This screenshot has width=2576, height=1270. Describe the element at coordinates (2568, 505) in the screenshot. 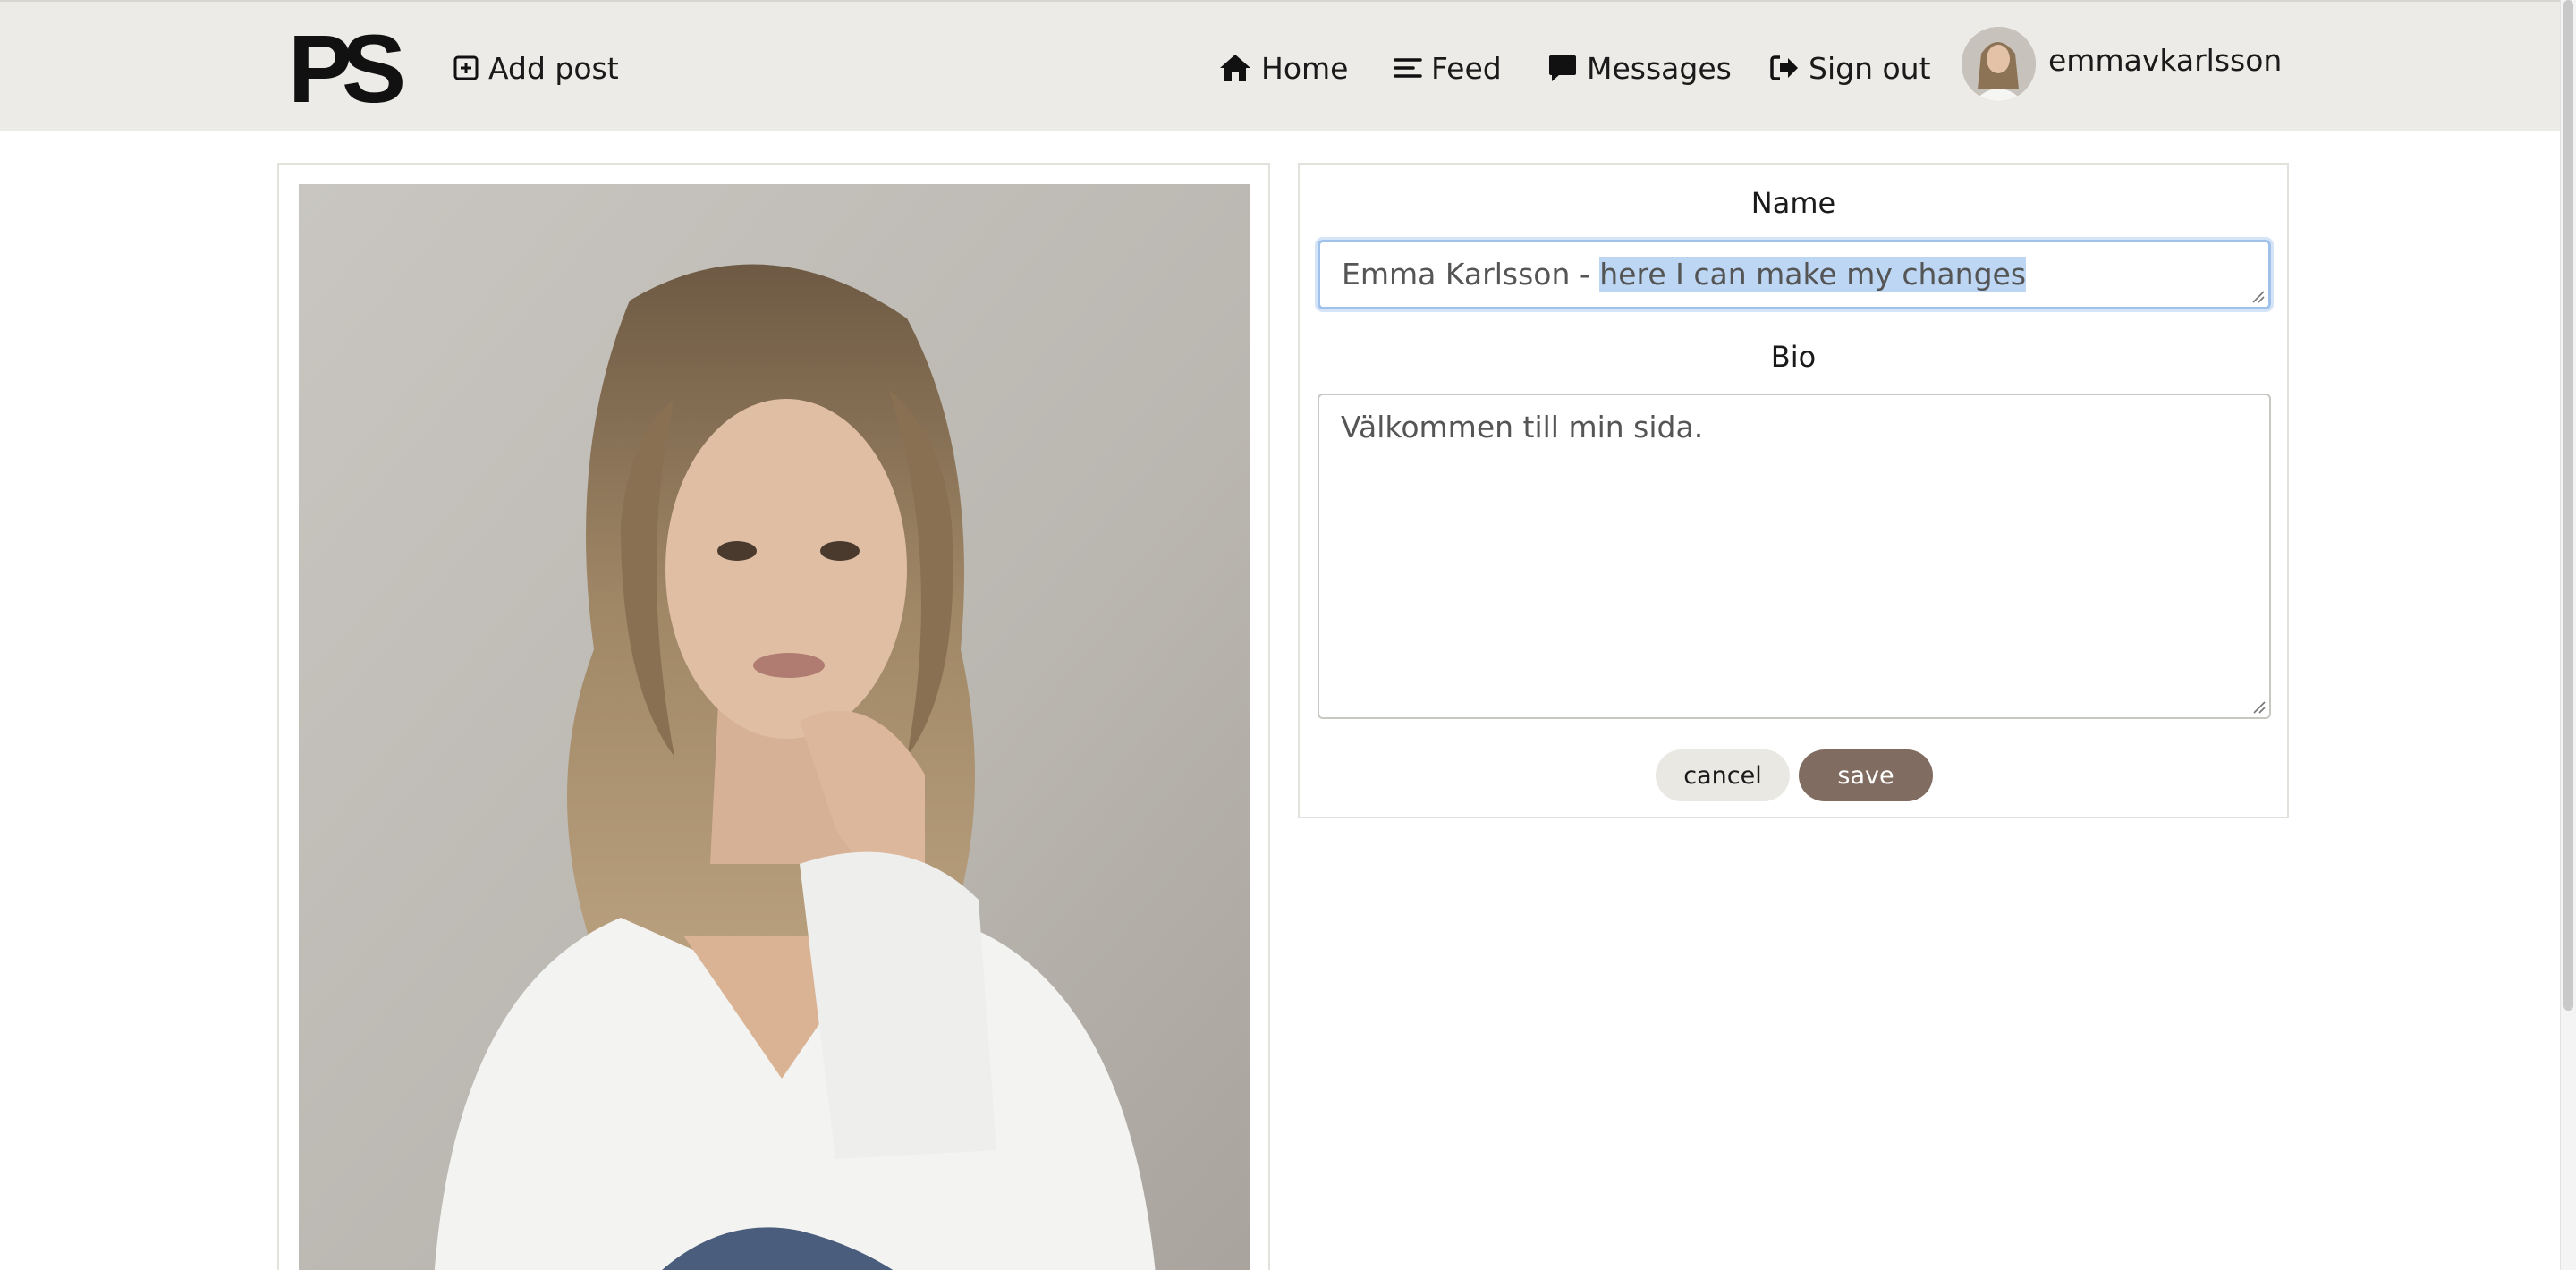

I see `scrollbar-thumb` at that location.